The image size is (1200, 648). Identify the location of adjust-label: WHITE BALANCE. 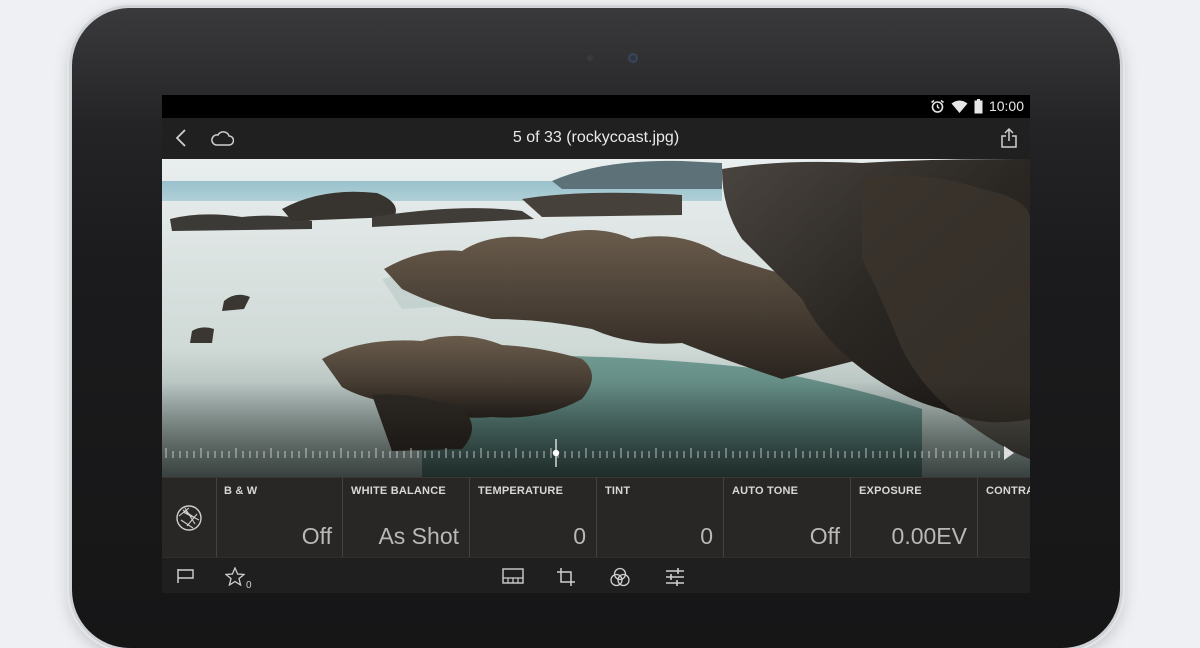
(398, 491).